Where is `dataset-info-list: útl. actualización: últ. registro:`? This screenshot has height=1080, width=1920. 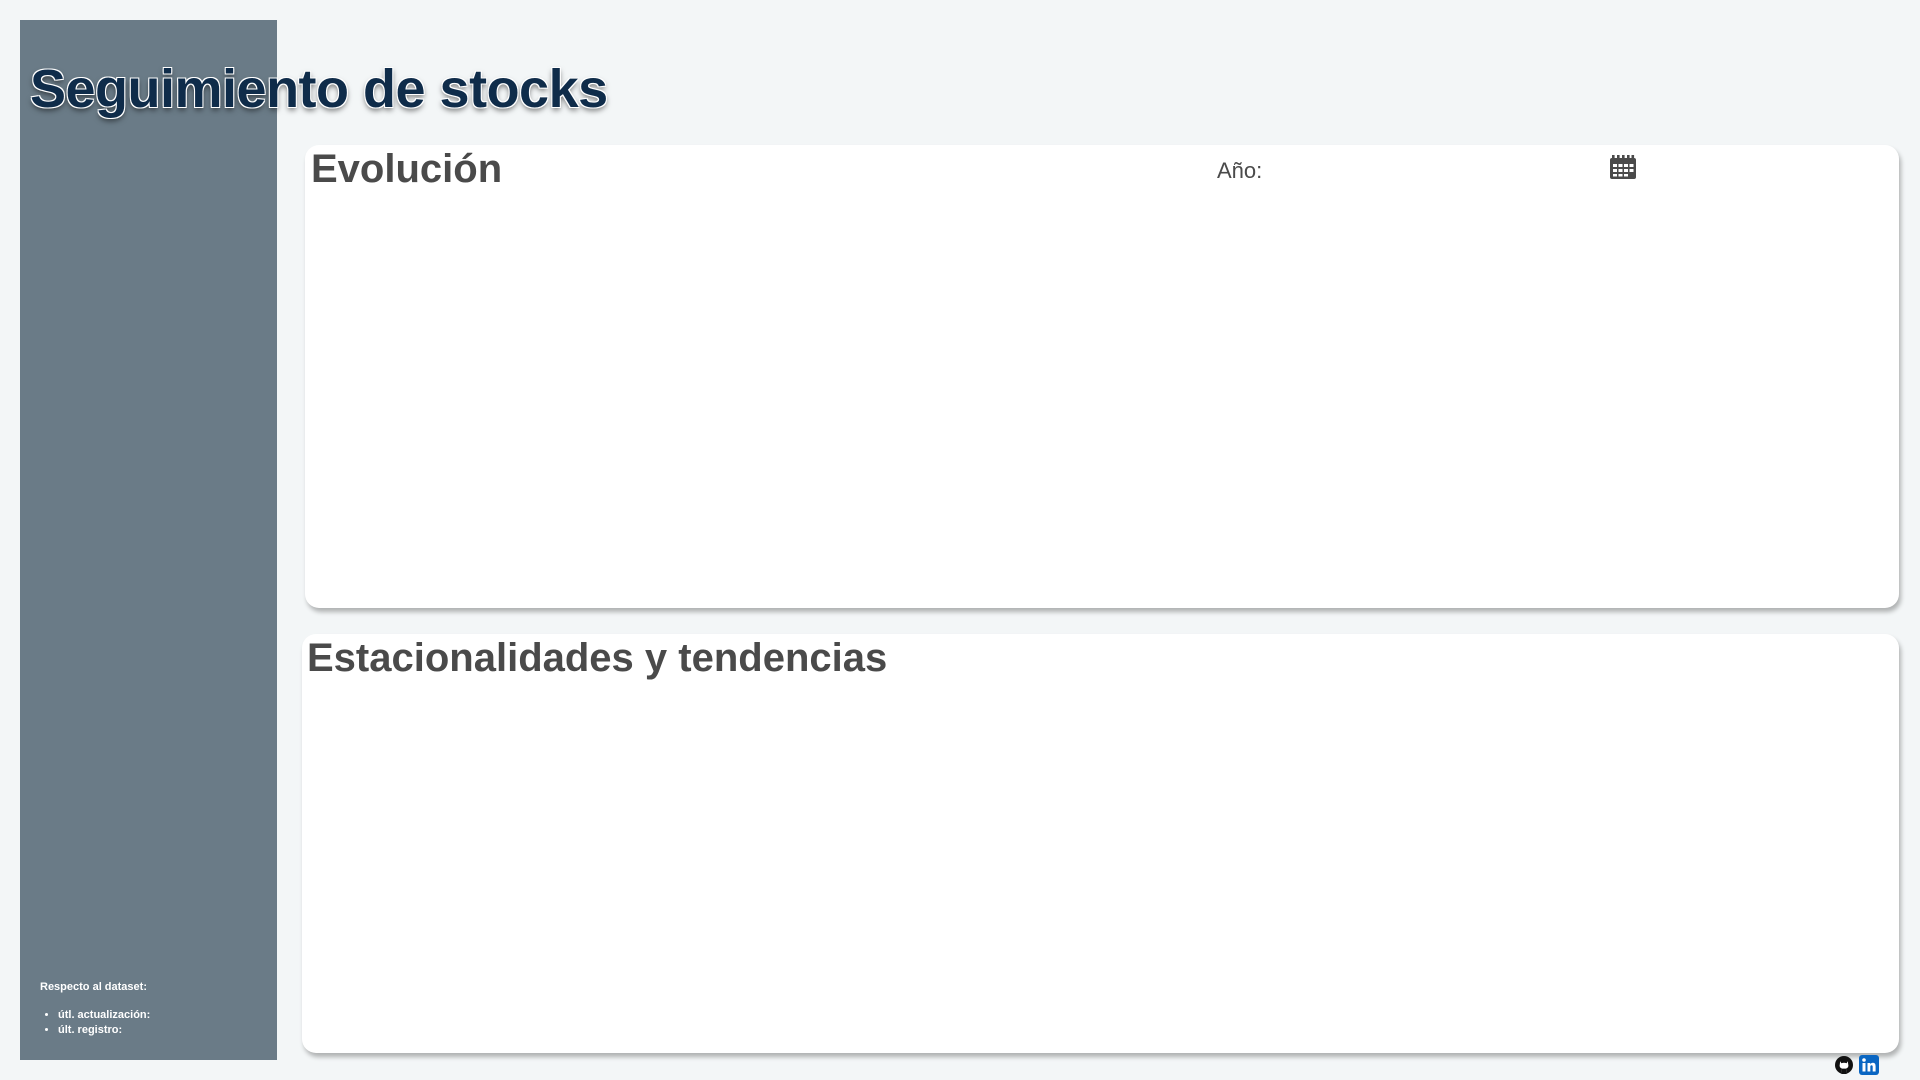 dataset-info-list: útl. actualización: últ. registro: is located at coordinates (95, 1023).